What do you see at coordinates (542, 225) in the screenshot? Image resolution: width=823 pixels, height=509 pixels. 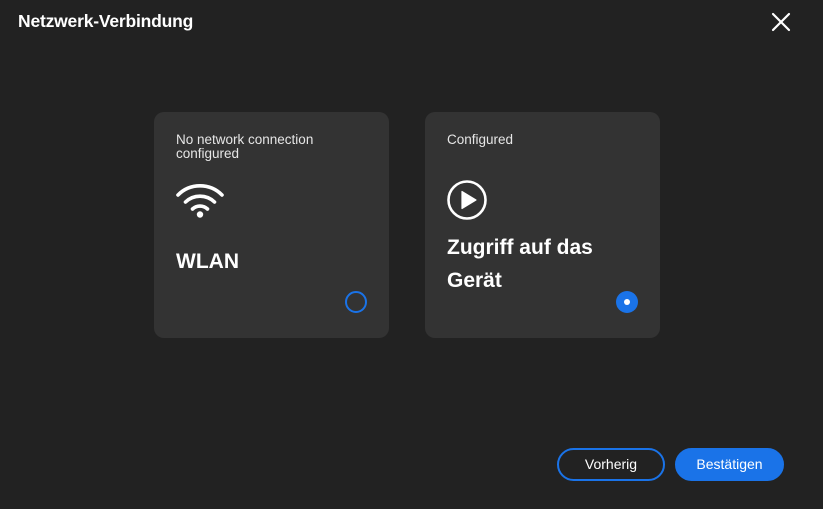 I see `option-card-device-access: Configured Zugriff auf das Gerät` at bounding box center [542, 225].